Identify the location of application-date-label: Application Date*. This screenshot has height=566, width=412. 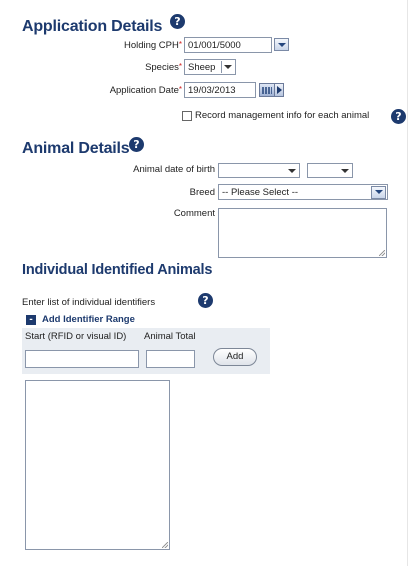
(145, 90).